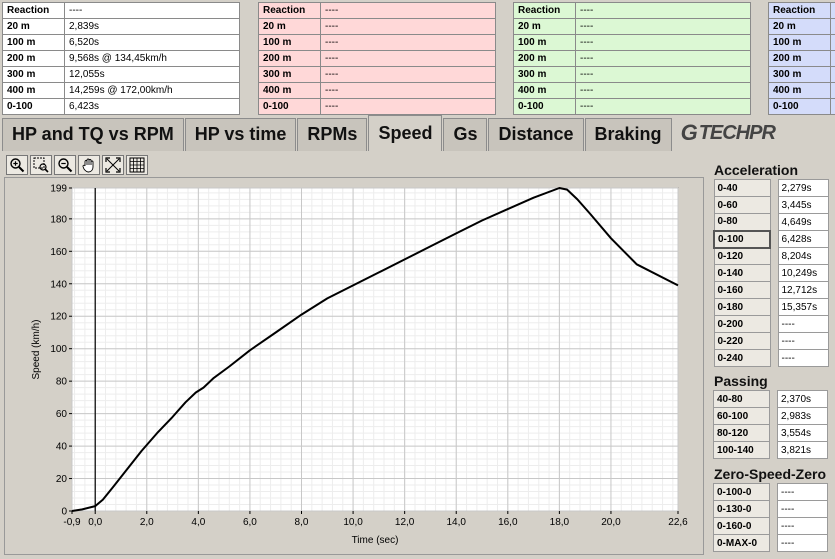 This screenshot has height=559, width=835. I want to click on metric-label: 0-40, so click(742, 188).